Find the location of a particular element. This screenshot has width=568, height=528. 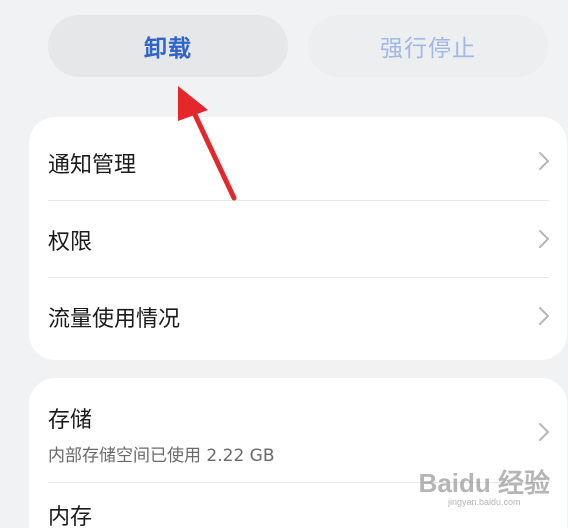

memory-label: 内存 is located at coordinates (70, 516).